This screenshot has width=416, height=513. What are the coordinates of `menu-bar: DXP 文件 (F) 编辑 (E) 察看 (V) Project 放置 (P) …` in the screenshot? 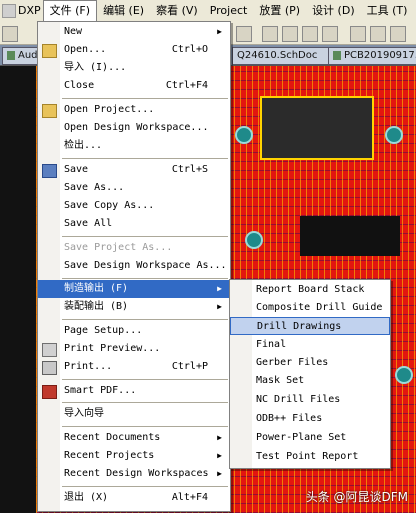 It's located at (208, 11).